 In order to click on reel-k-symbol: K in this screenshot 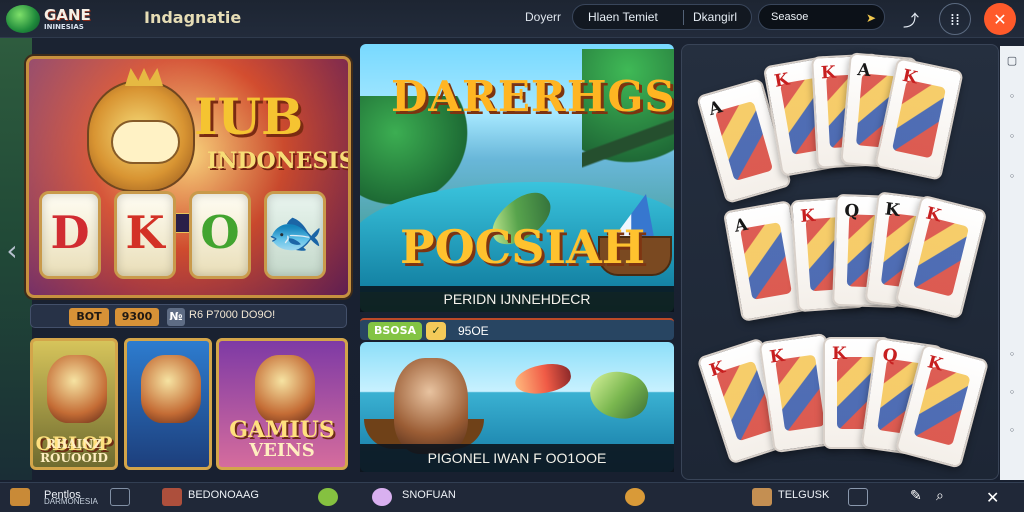, I will do `click(145, 232)`.